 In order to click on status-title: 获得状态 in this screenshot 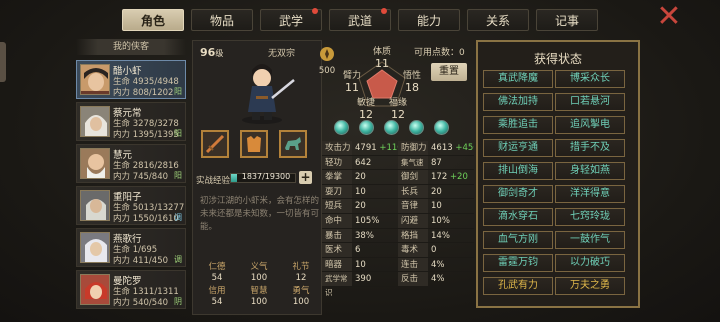, I will do `click(557, 59)`.